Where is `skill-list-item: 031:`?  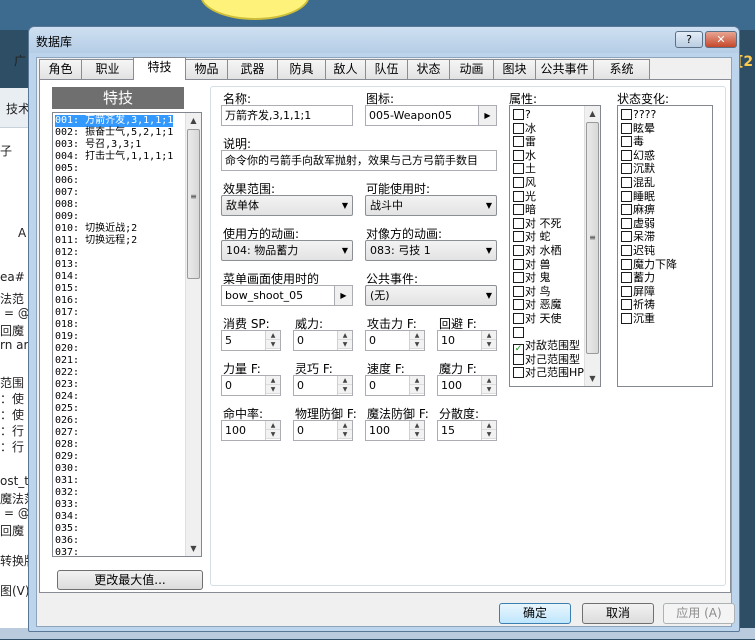
skill-list-item: 031: is located at coordinates (67, 481).